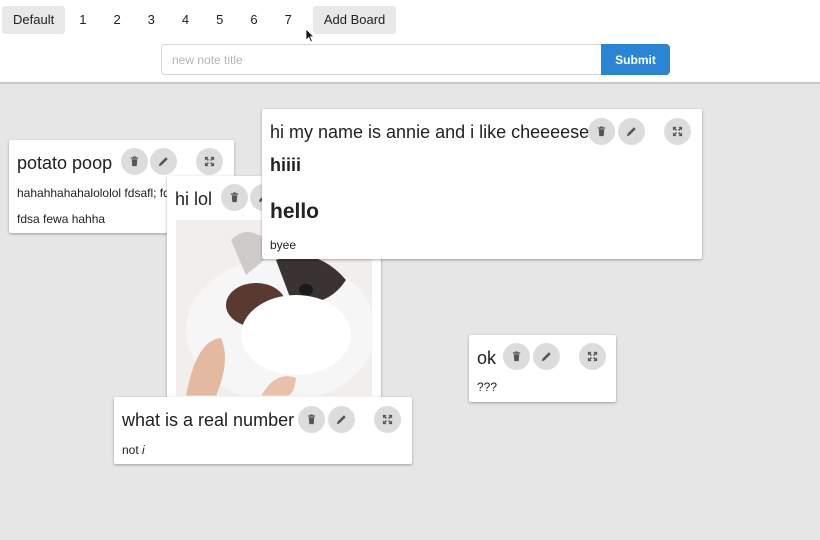 This screenshot has width=820, height=540. I want to click on note-title: potato poop, so click(65, 163).